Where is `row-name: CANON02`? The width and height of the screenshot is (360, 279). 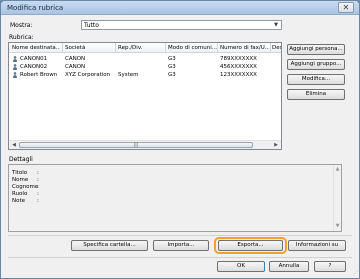
row-name: CANON02 is located at coordinates (34, 67).